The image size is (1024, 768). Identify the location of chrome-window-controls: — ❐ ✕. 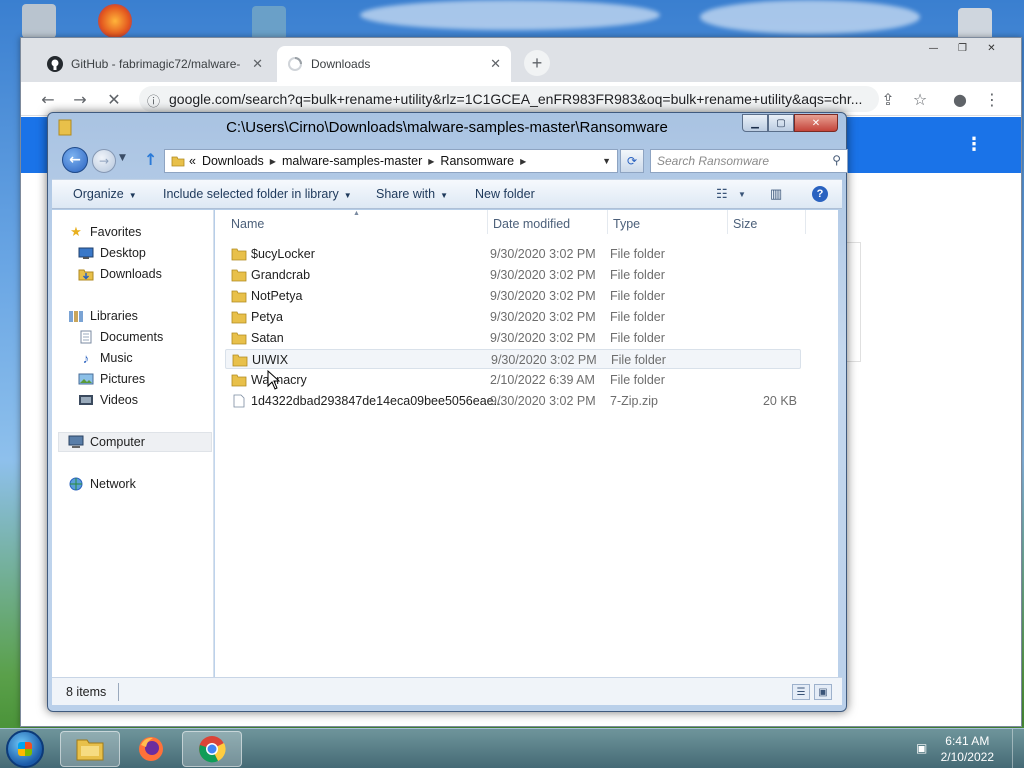
(962, 48).